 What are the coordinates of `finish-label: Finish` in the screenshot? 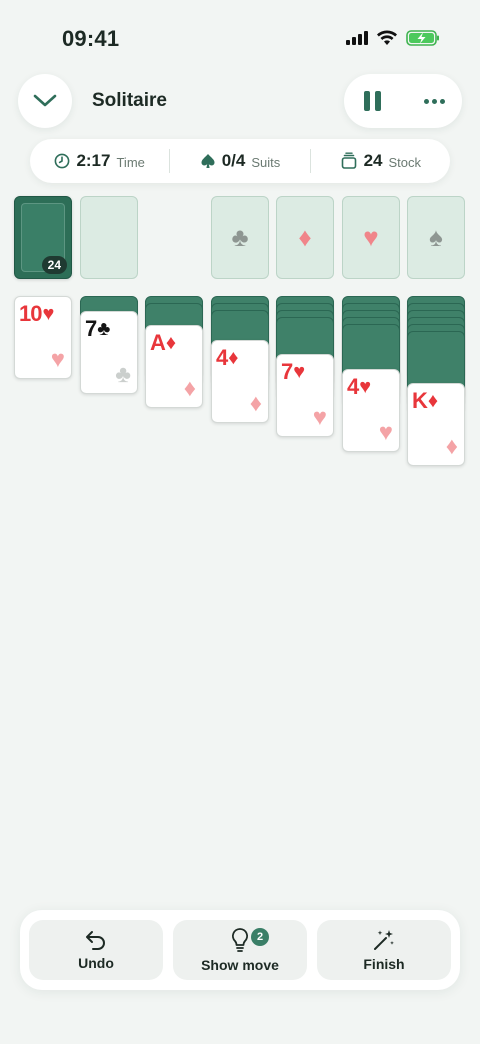 It's located at (384, 964).